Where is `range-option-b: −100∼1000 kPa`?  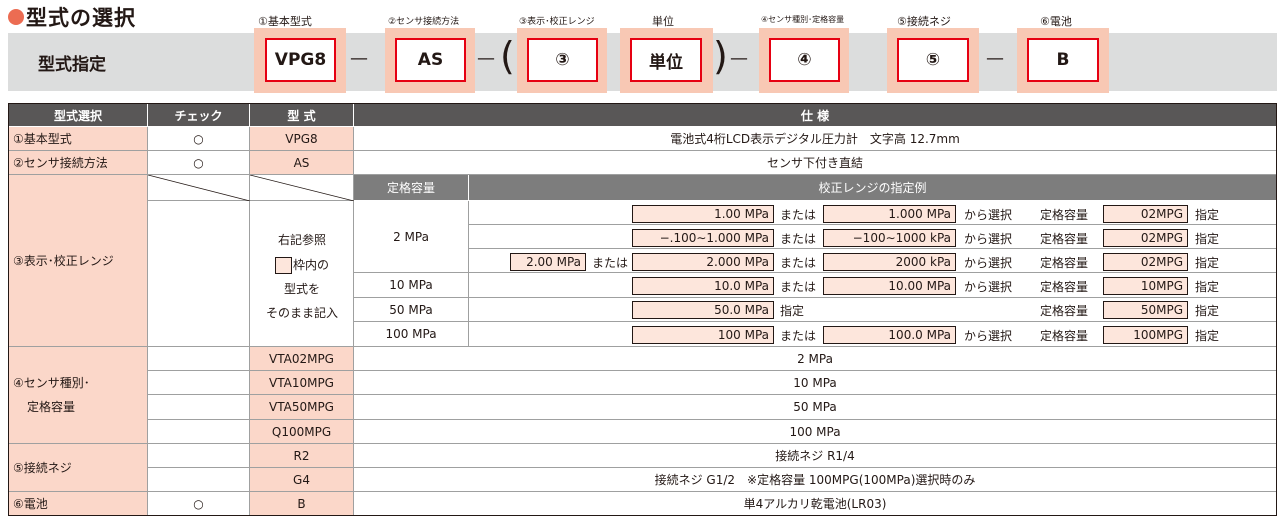 range-option-b: −100∼1000 kPa is located at coordinates (889, 238).